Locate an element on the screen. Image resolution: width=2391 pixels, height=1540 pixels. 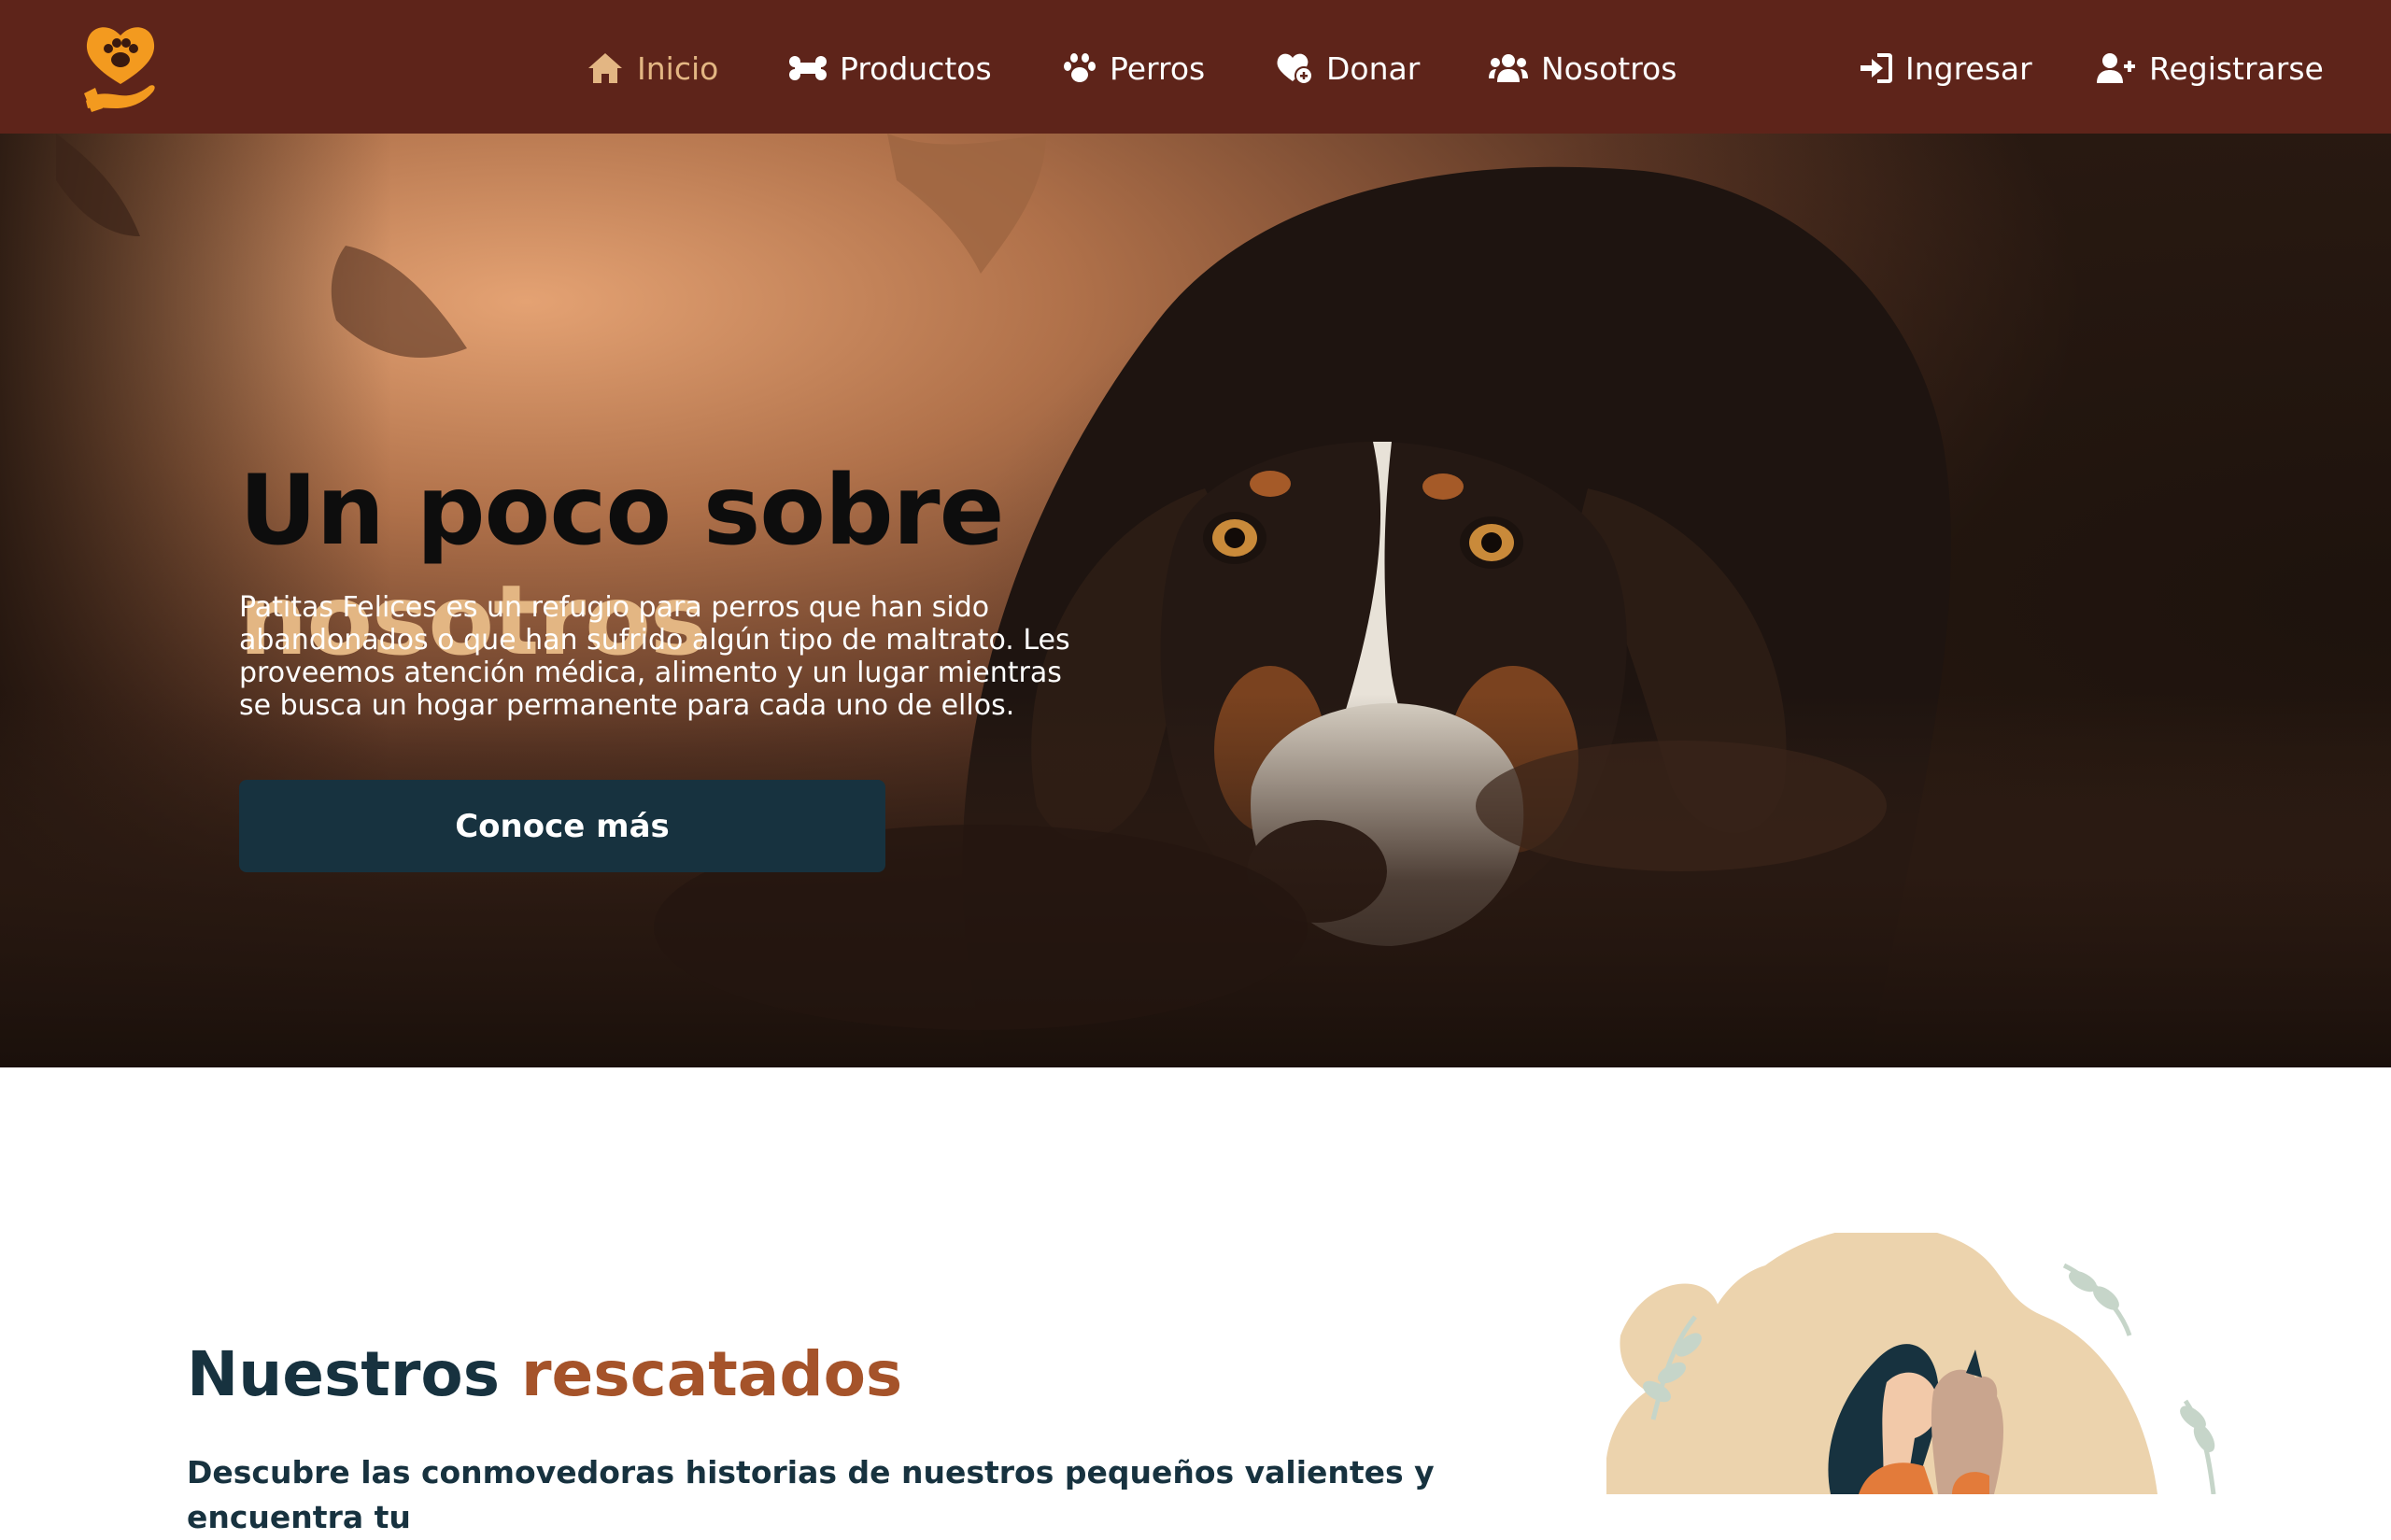
nav-item-label: Donar is located at coordinates (1373, 68).